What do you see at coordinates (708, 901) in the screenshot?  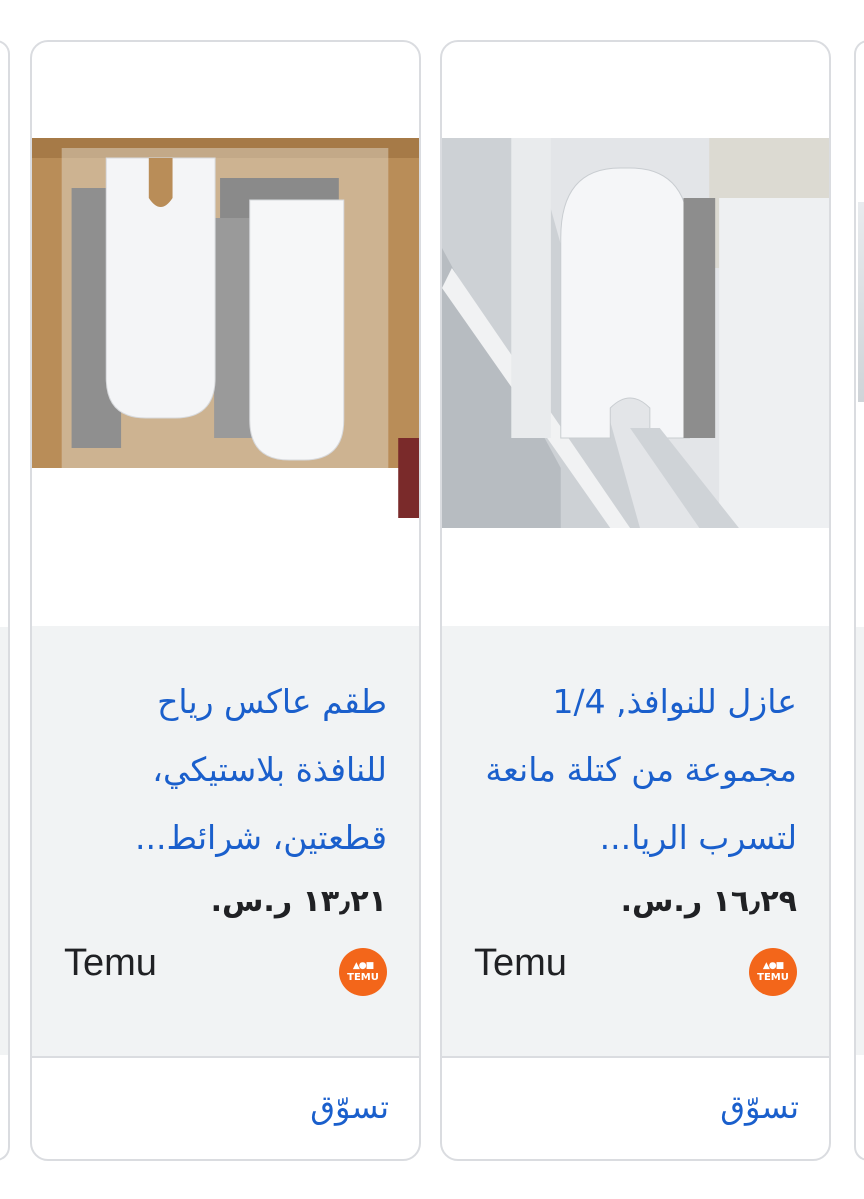 I see `product-price: ١٦٫٢٩ ر.س.` at bounding box center [708, 901].